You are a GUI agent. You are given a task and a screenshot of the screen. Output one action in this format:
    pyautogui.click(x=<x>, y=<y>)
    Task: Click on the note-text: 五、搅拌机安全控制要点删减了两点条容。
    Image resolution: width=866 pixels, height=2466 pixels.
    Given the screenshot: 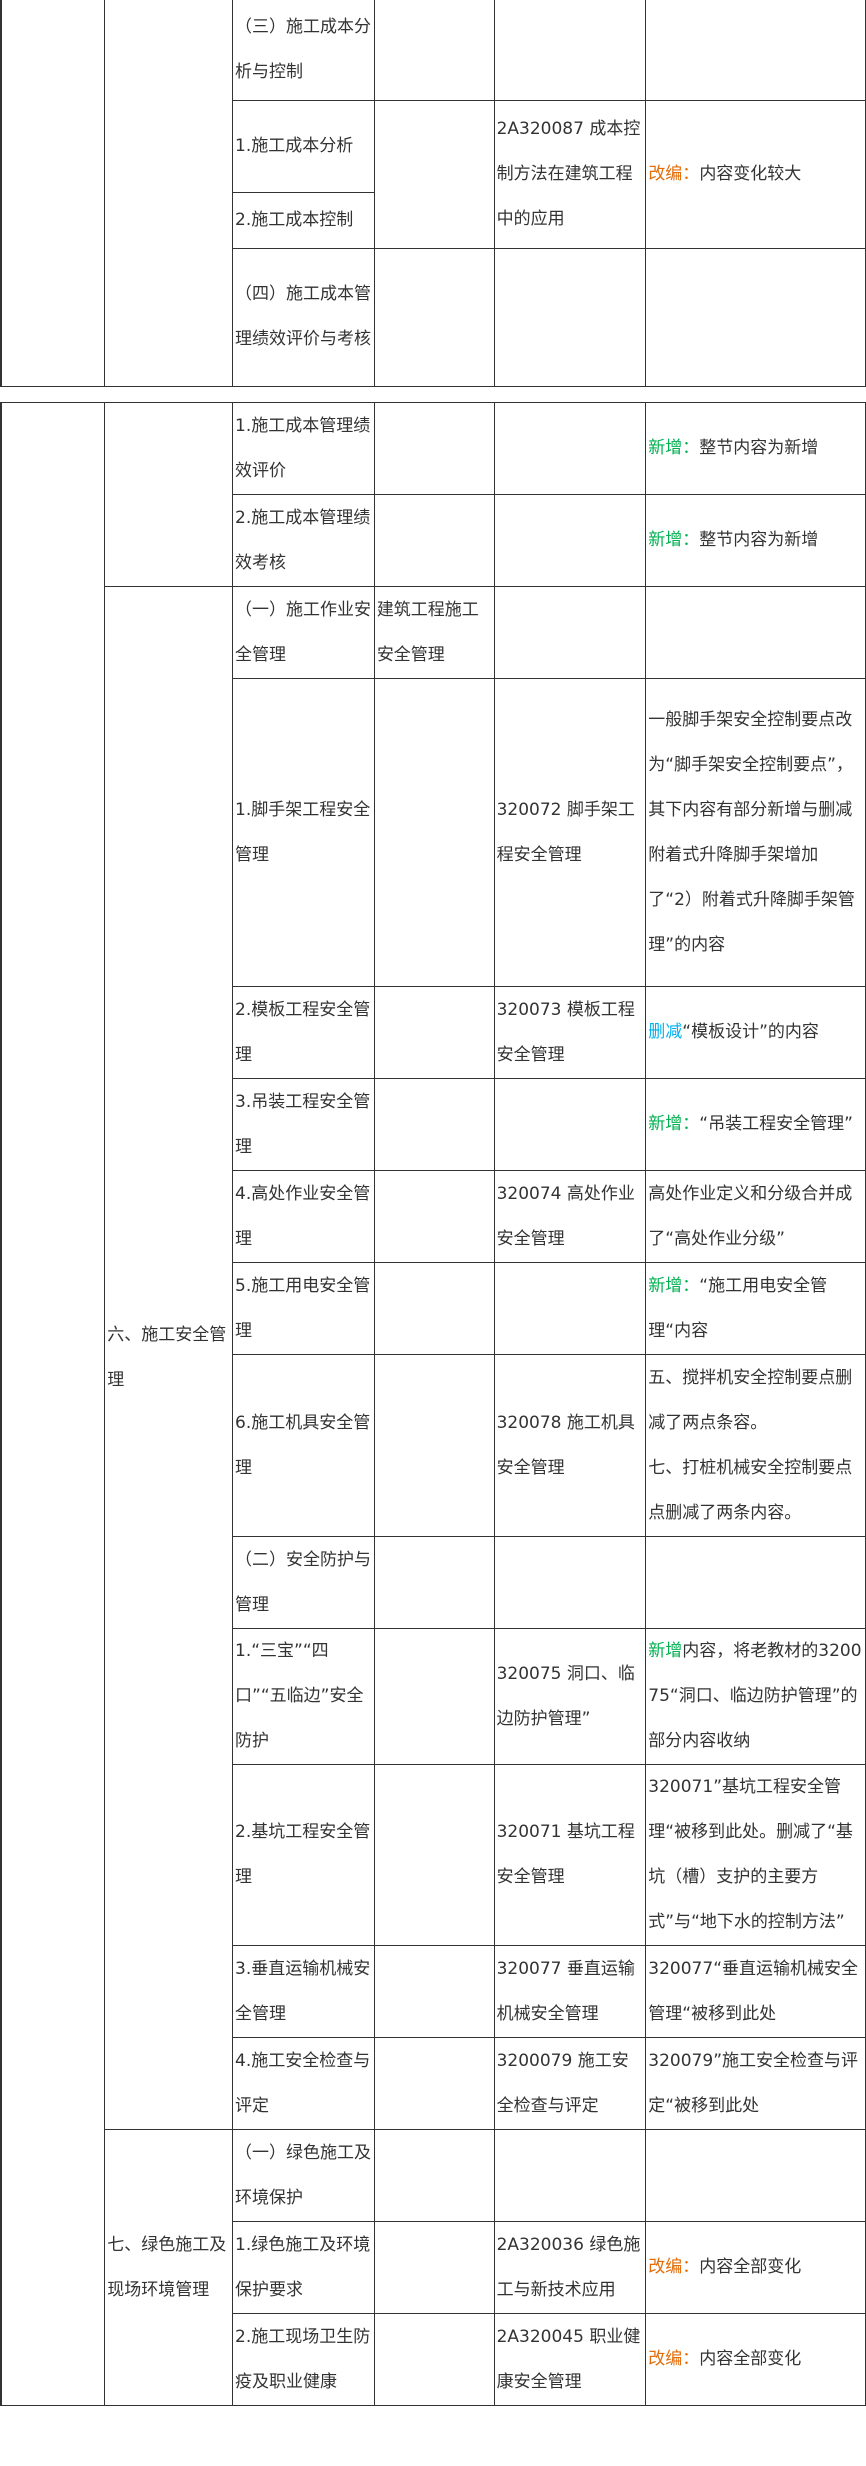 What is the action you would take?
    pyautogui.click(x=750, y=1400)
    